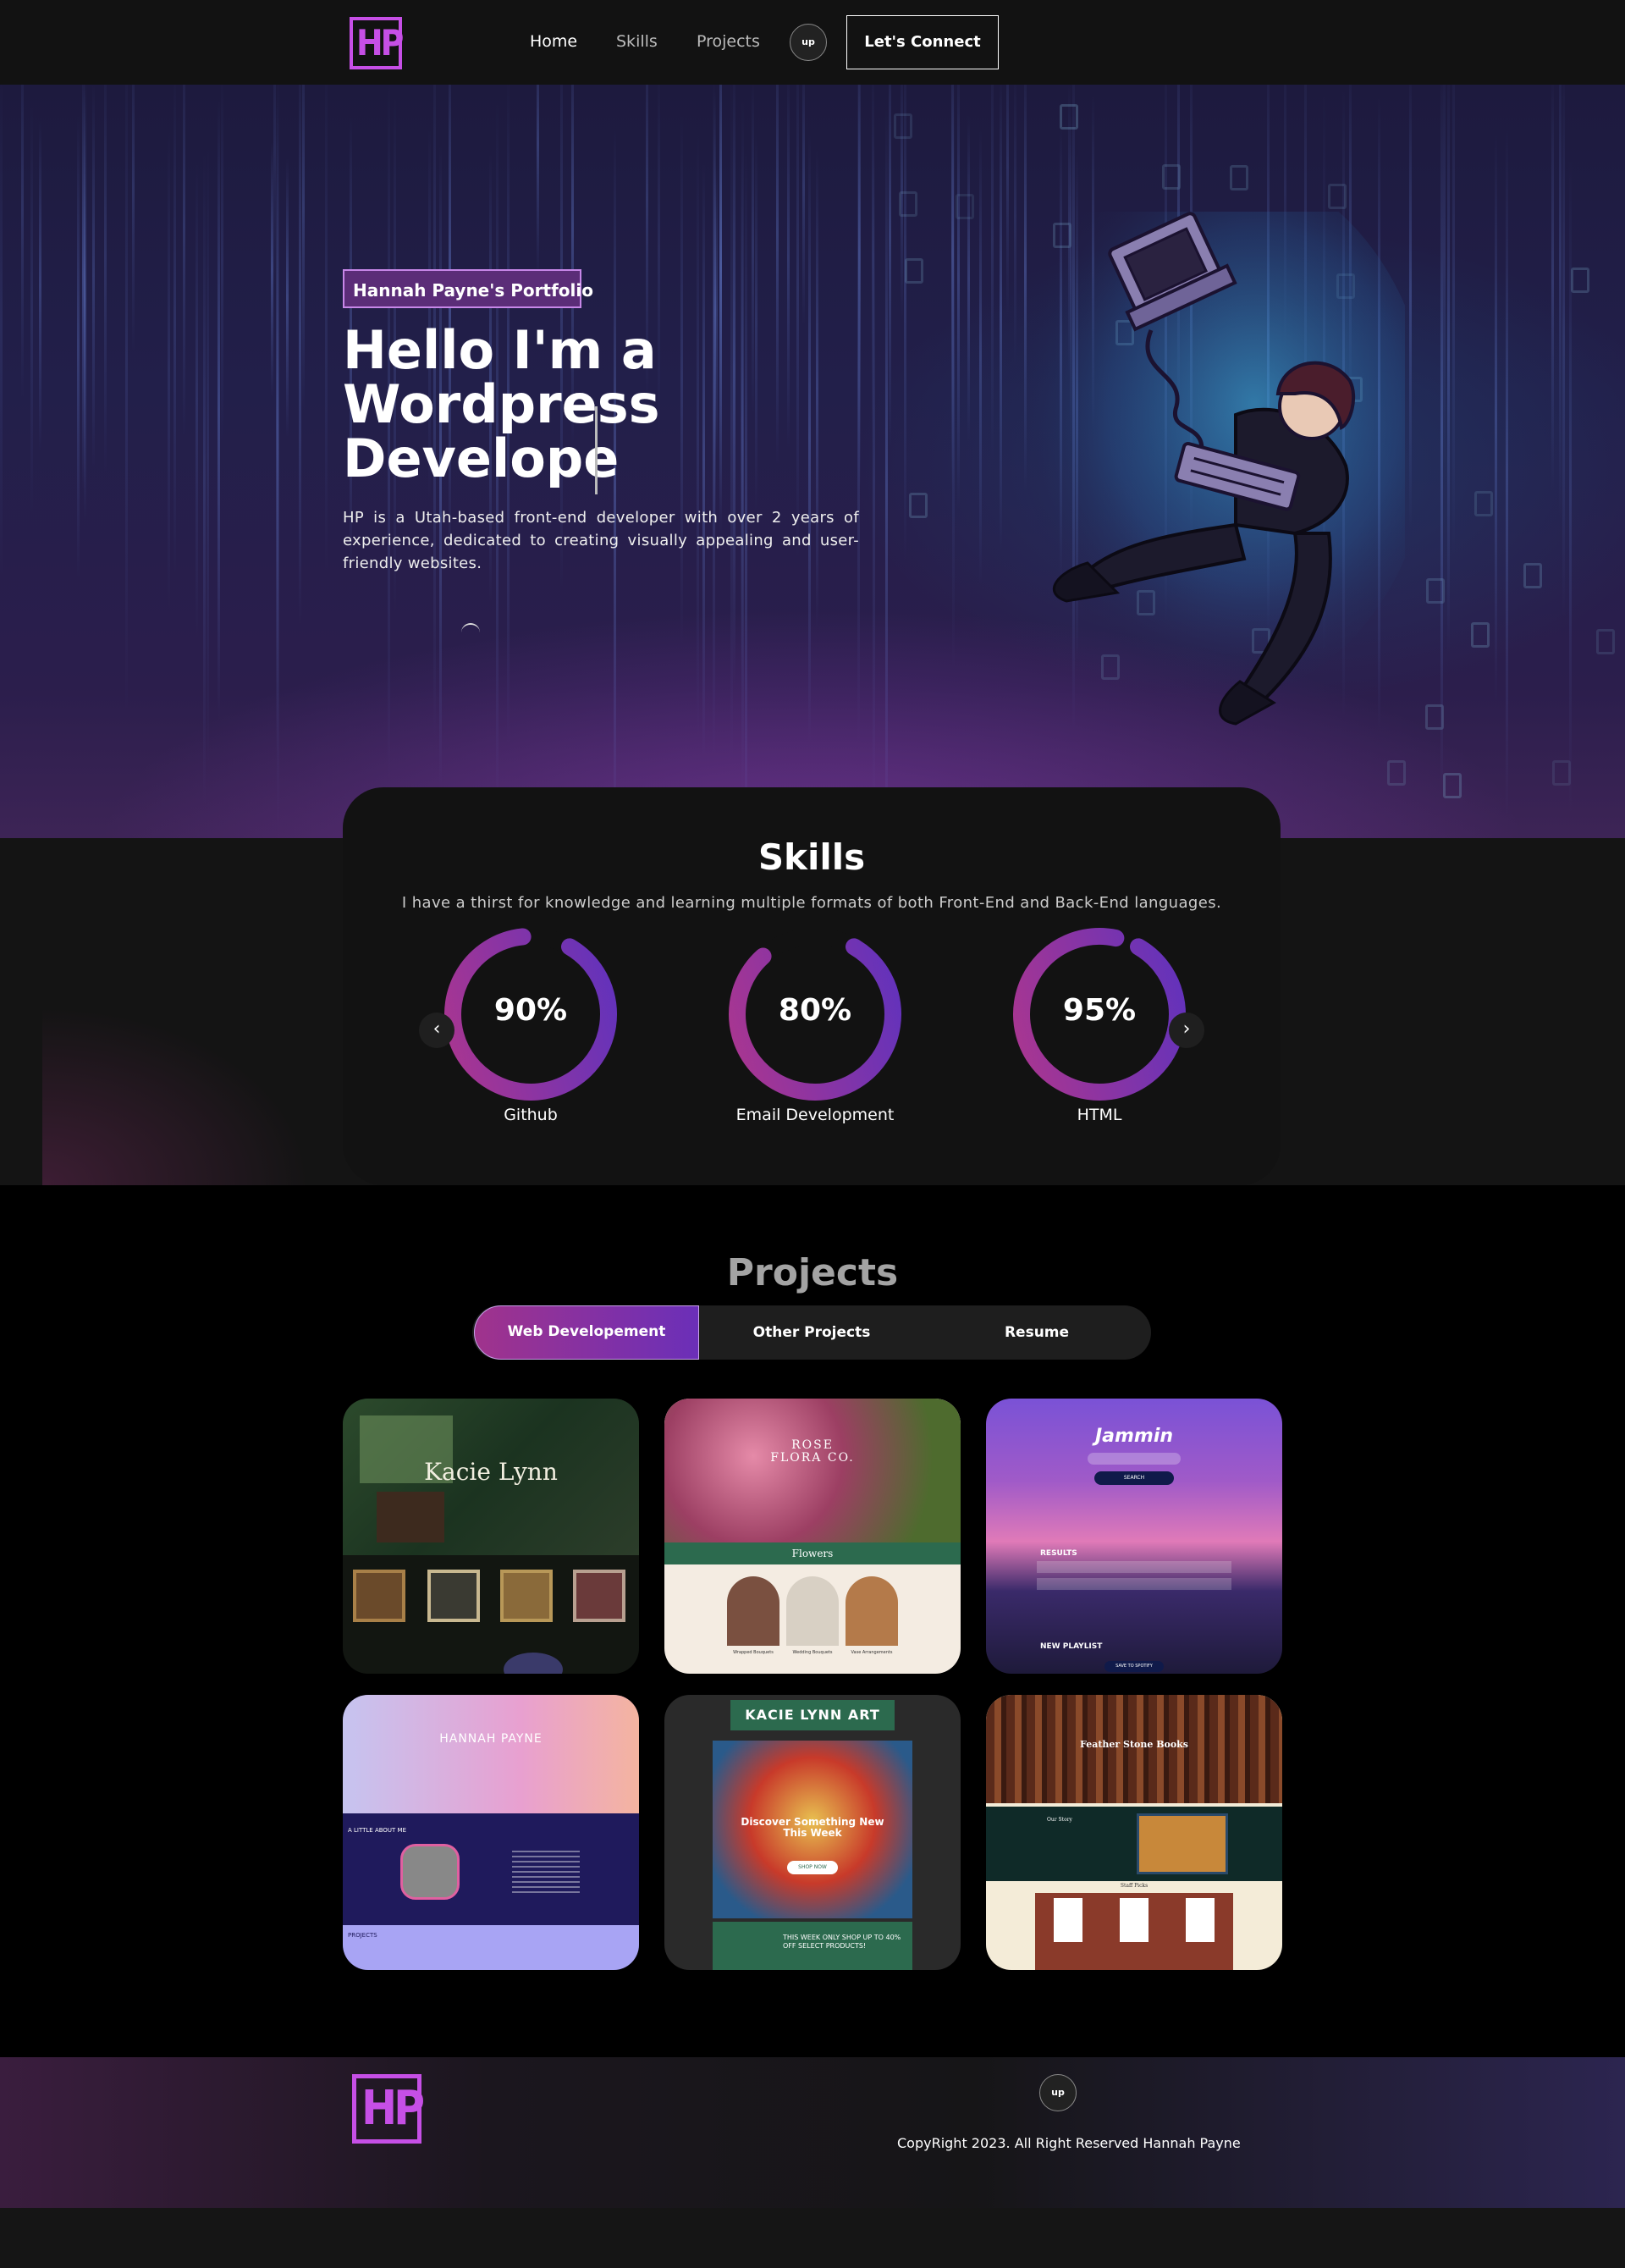 Image resolution: width=1625 pixels, height=2268 pixels. What do you see at coordinates (753, 1652) in the screenshot?
I see `thumb-product-label: Wrapped Bouquets` at bounding box center [753, 1652].